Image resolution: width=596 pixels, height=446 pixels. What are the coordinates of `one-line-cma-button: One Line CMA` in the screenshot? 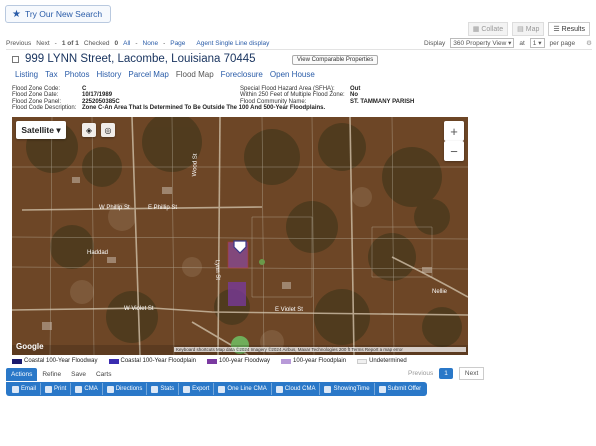 It's located at (243, 389).